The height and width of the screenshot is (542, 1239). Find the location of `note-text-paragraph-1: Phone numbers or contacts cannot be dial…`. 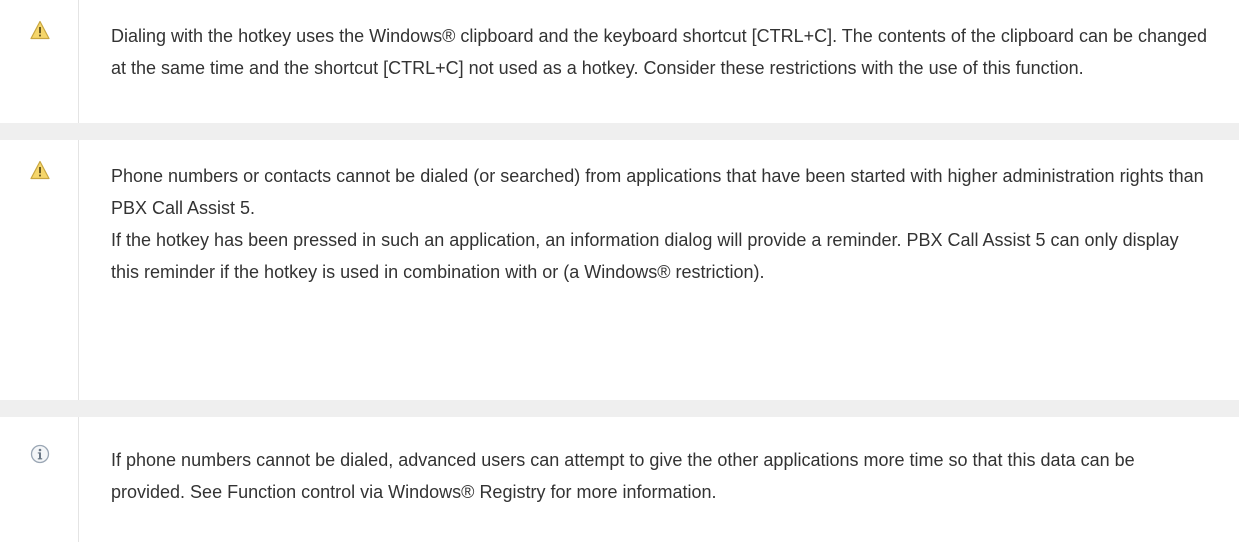

note-text-paragraph-1: Phone numbers or contacts cannot be dial… is located at coordinates (657, 192).